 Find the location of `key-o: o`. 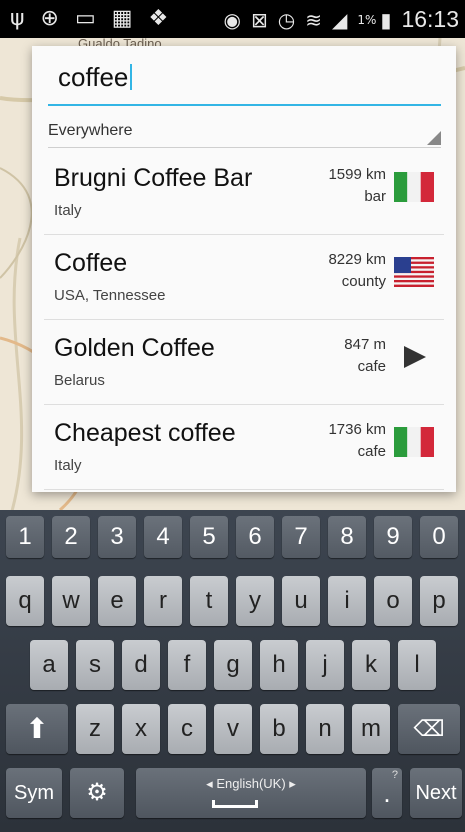

key-o: o is located at coordinates (393, 601).